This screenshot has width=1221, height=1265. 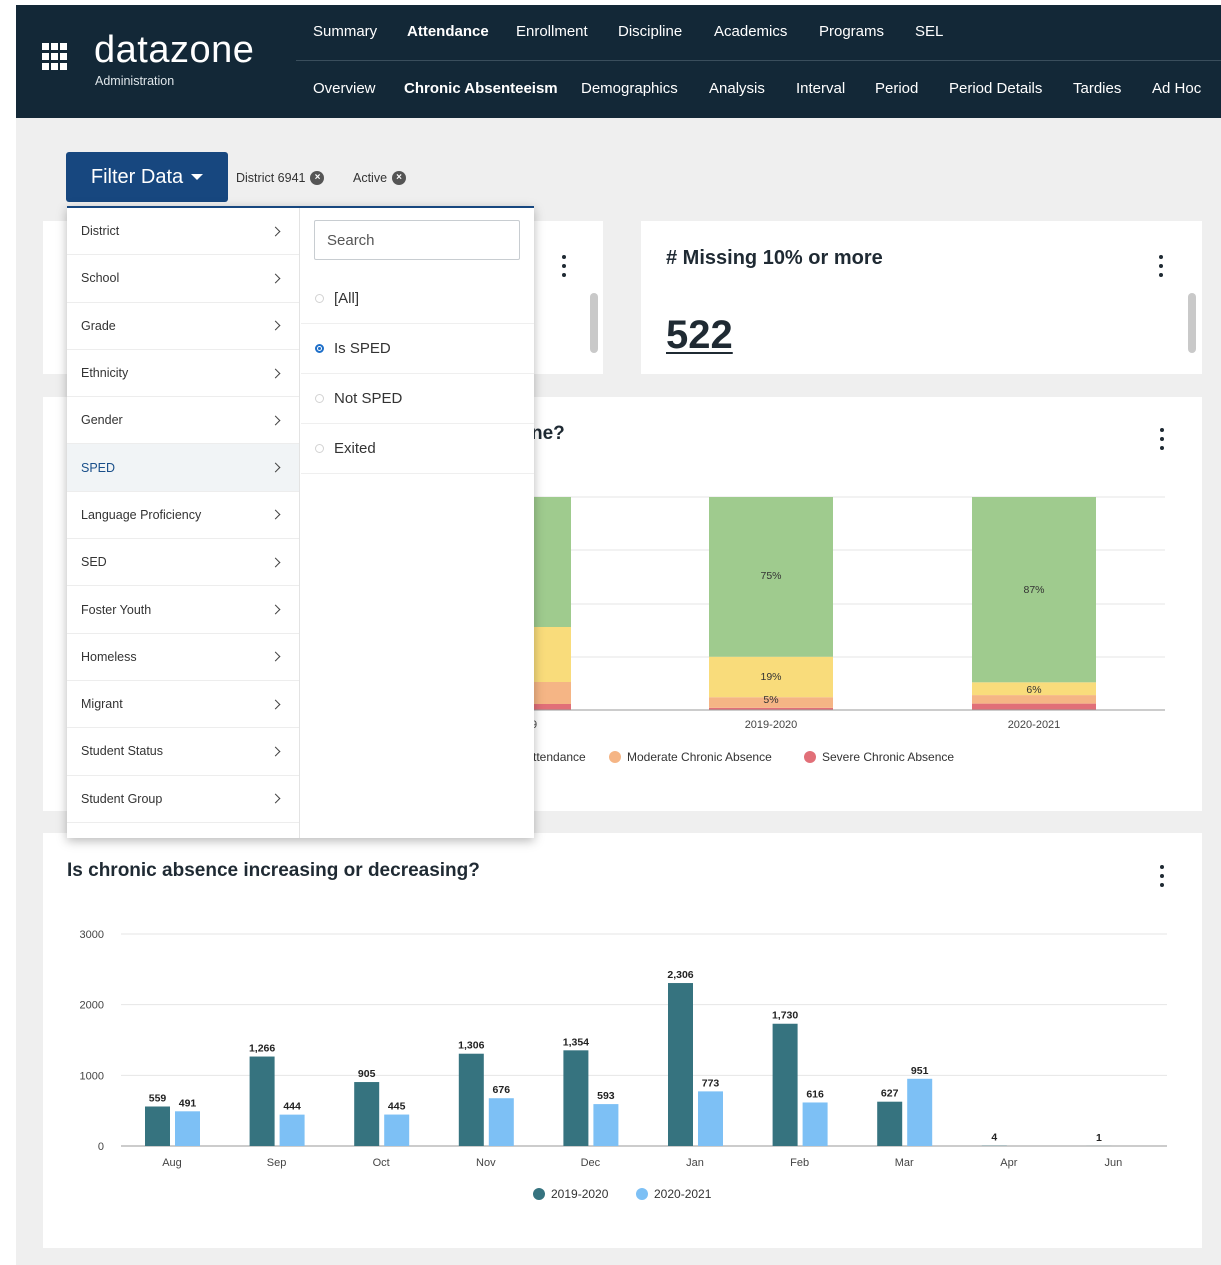 I want to click on filter-category-item: Language Proficiency, so click(x=183, y=516).